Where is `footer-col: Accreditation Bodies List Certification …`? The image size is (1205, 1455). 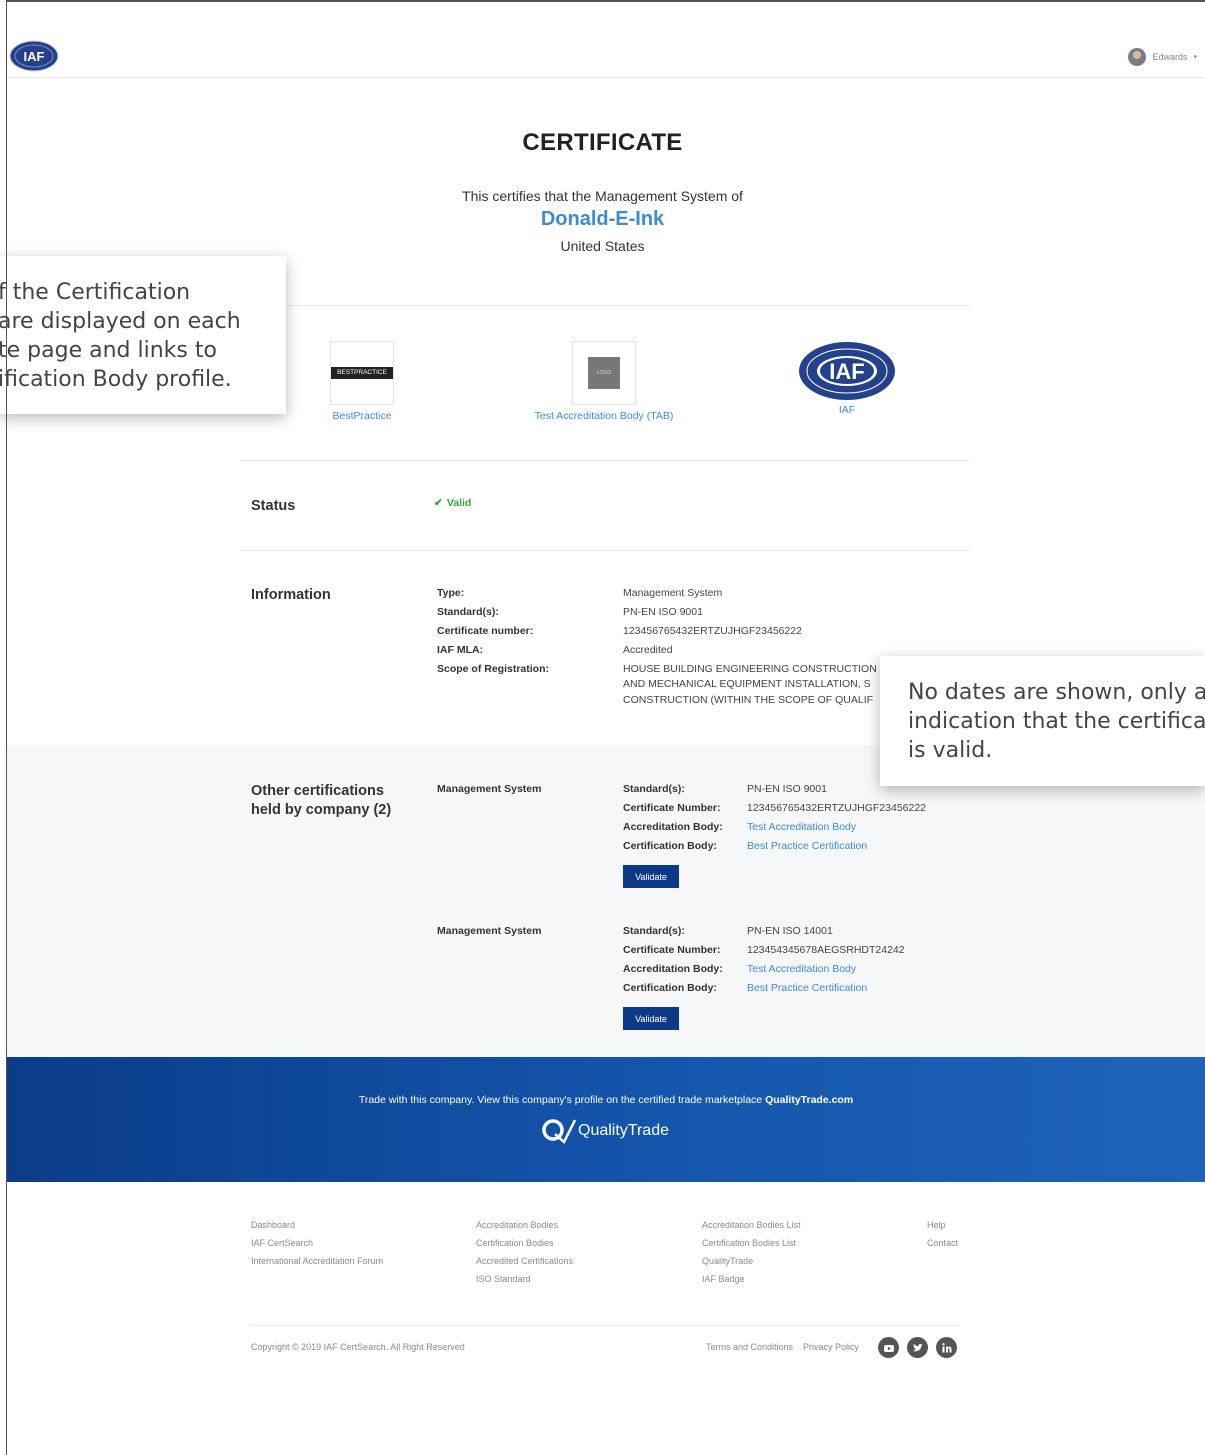 footer-col: Accreditation Bodies List Certification … is located at coordinates (751, 1252).